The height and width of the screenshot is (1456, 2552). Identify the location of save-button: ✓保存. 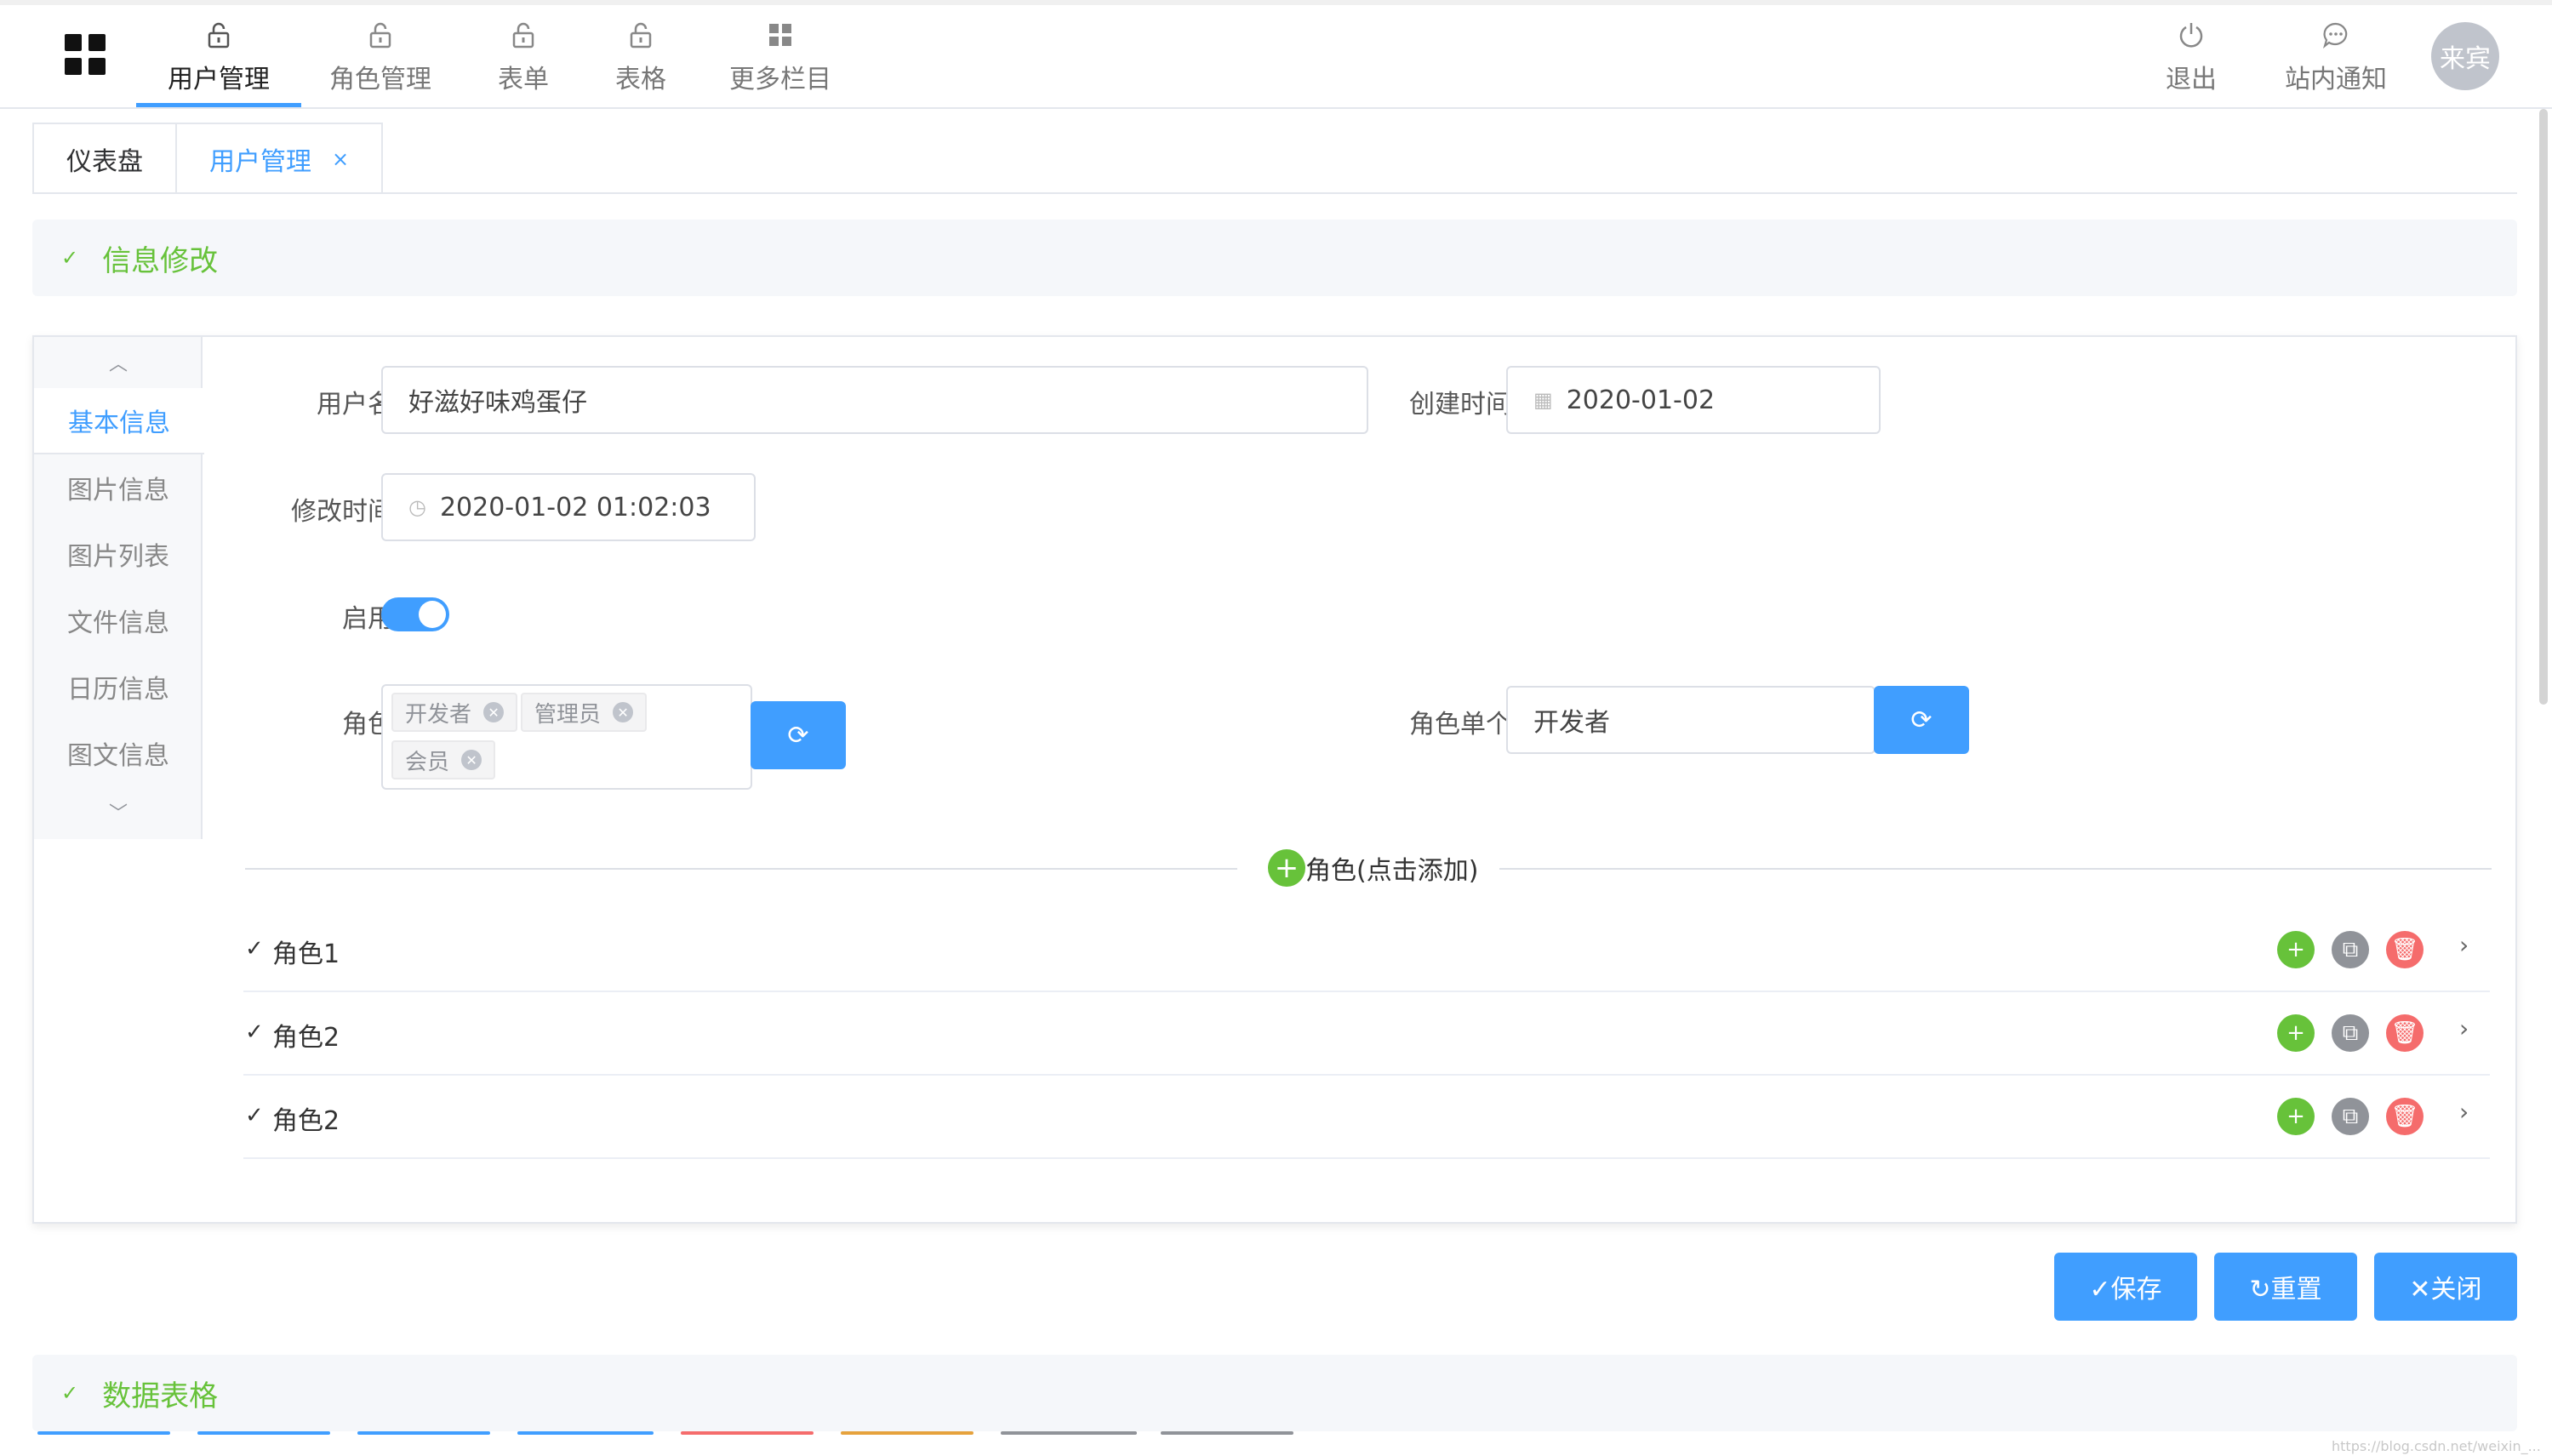
(2125, 1287).